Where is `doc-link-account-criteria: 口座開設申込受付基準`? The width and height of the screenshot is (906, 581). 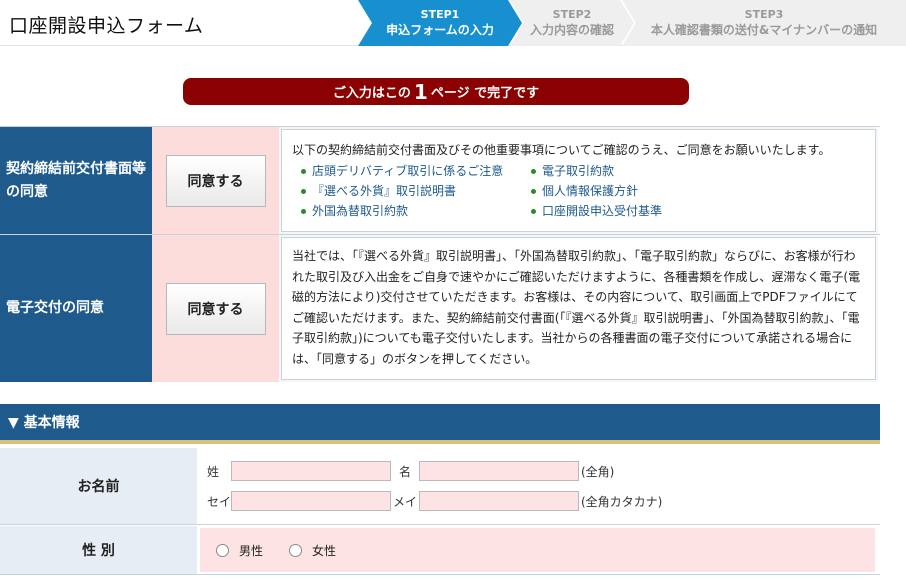 doc-link-account-criteria: 口座開設申込受付基準 is located at coordinates (640, 211).